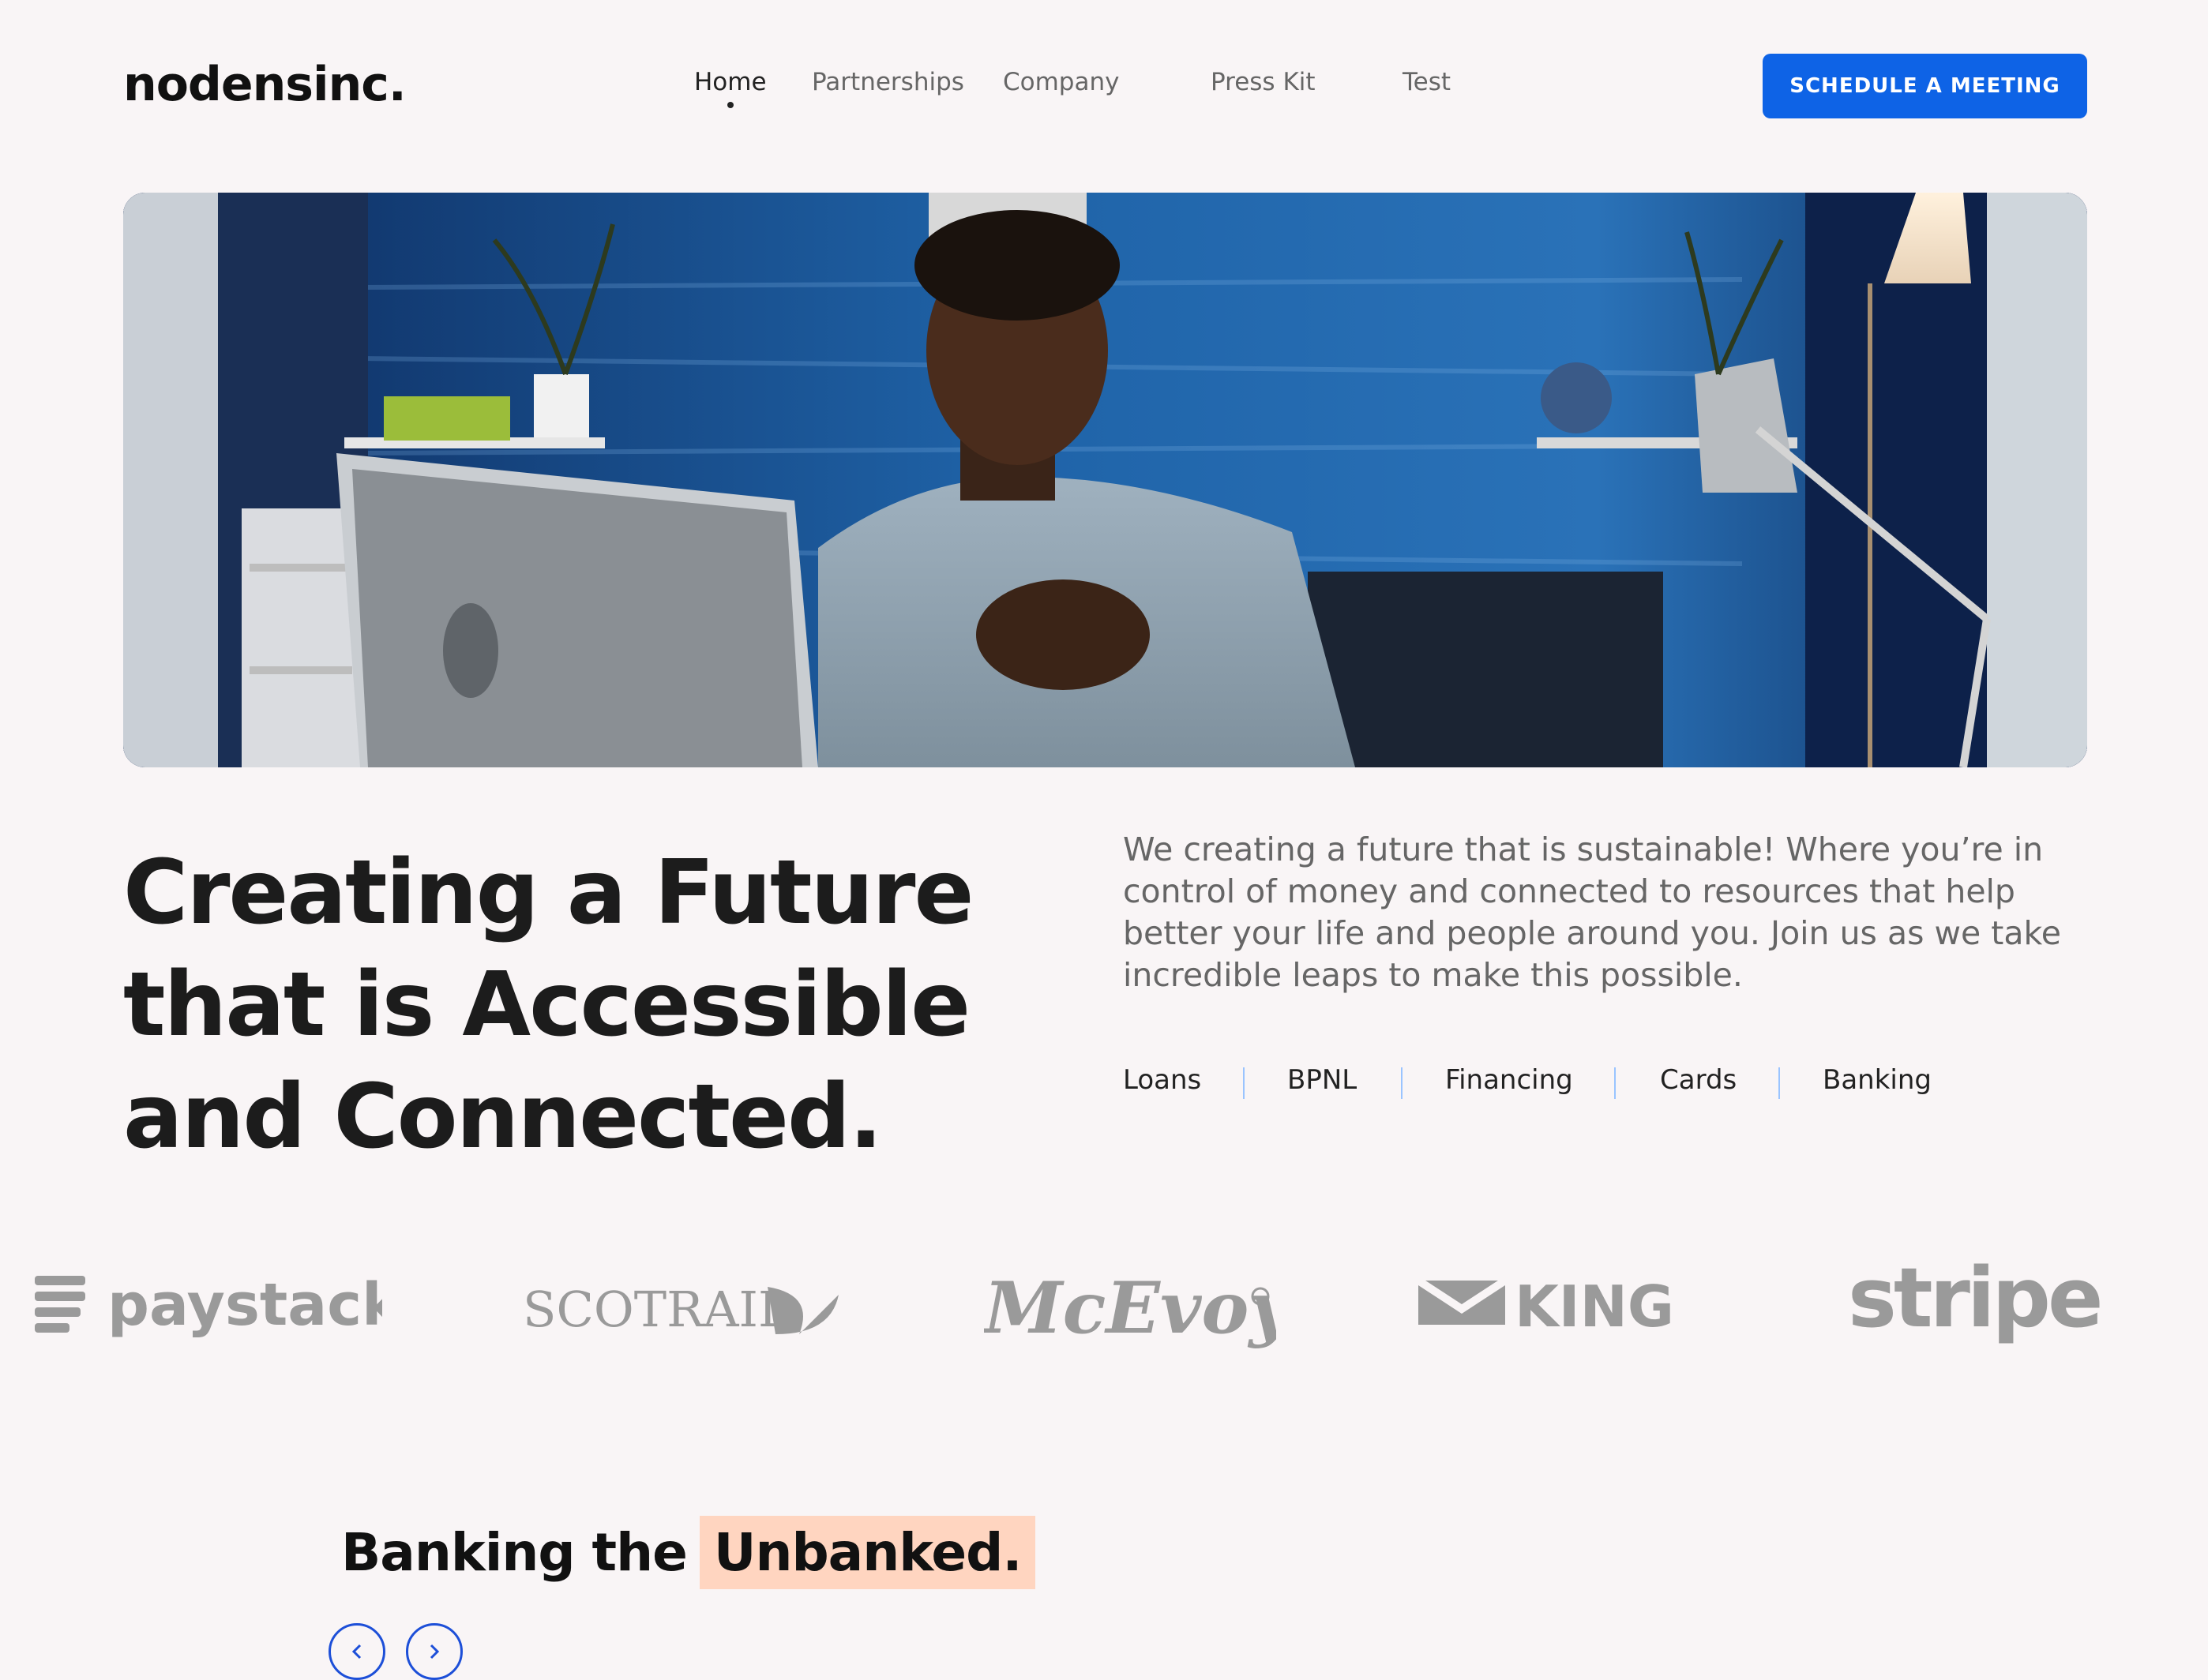  What do you see at coordinates (656, 1309) in the screenshot?
I see `scotrail-wordmark: SCOTRAIL` at bounding box center [656, 1309].